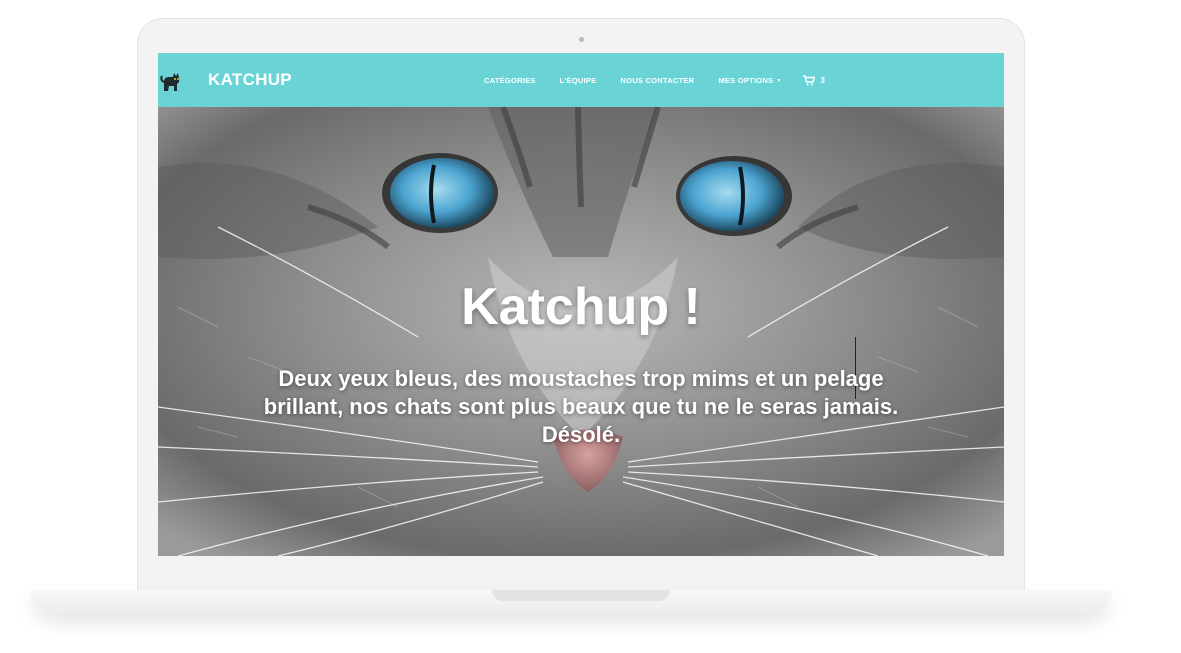  Describe the element at coordinates (171, 80) in the screenshot. I see `cat-logo-icon` at that location.